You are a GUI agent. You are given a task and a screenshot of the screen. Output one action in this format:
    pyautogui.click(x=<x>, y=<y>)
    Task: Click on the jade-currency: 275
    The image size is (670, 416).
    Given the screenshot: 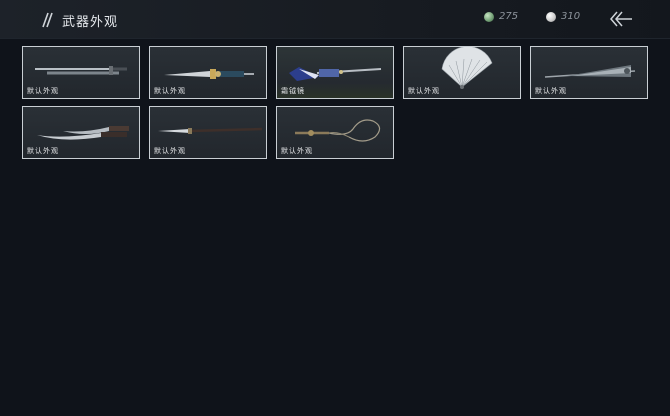 What is the action you would take?
    pyautogui.click(x=501, y=16)
    